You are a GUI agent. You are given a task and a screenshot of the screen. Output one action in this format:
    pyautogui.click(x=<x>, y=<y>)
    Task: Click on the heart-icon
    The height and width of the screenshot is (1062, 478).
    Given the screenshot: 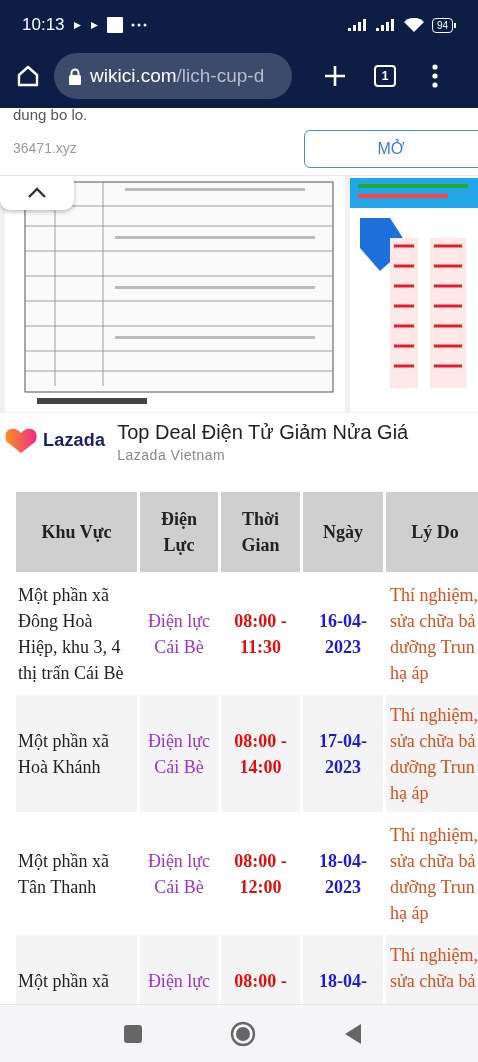 What is the action you would take?
    pyautogui.click(x=21, y=440)
    